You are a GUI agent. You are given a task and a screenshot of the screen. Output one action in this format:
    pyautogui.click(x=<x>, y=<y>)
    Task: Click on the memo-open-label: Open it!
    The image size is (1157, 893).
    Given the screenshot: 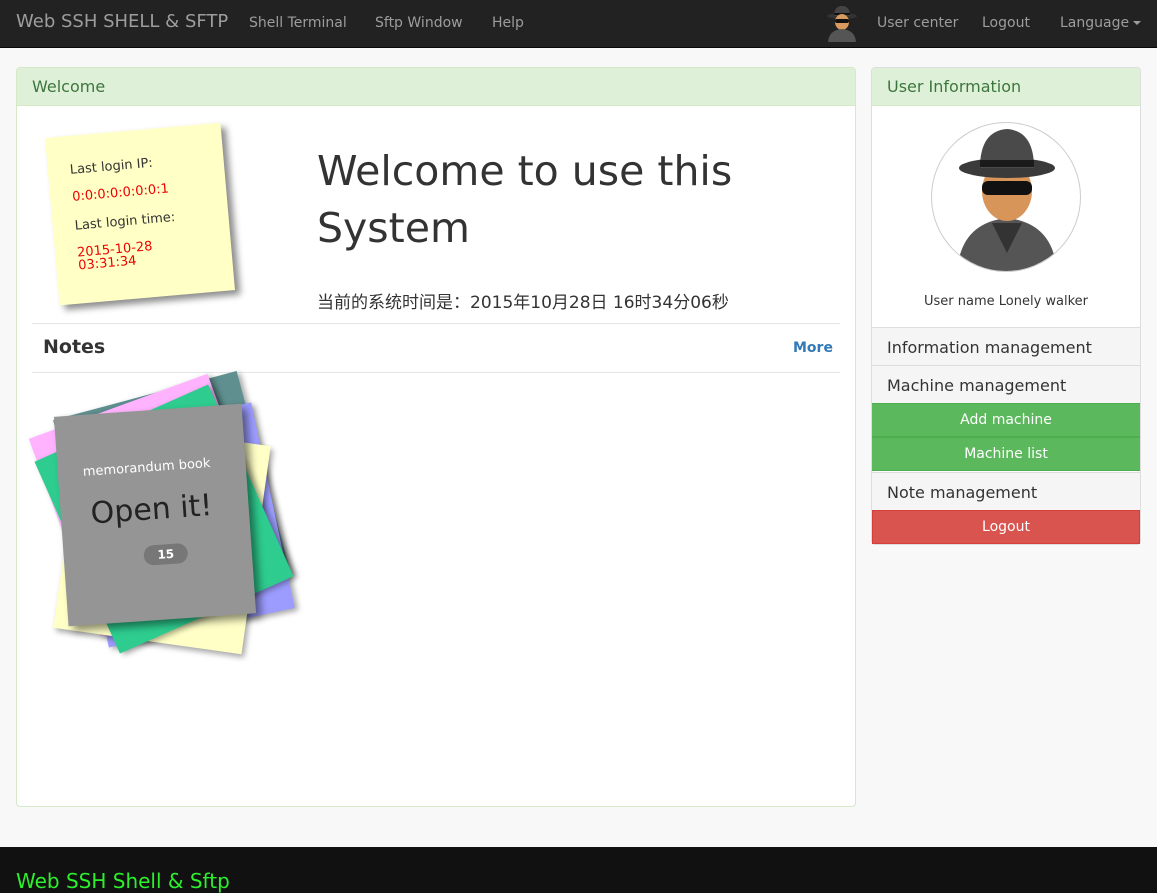 What is the action you would take?
    pyautogui.click(x=151, y=510)
    